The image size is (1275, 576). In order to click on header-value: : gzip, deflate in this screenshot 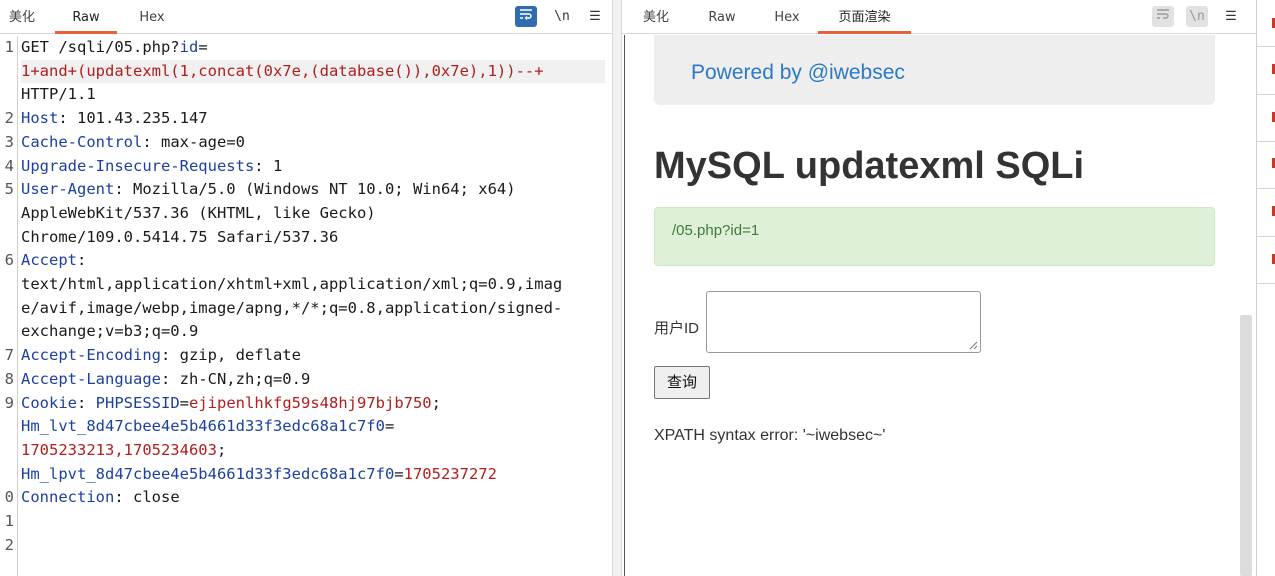, I will do `click(230, 355)`.